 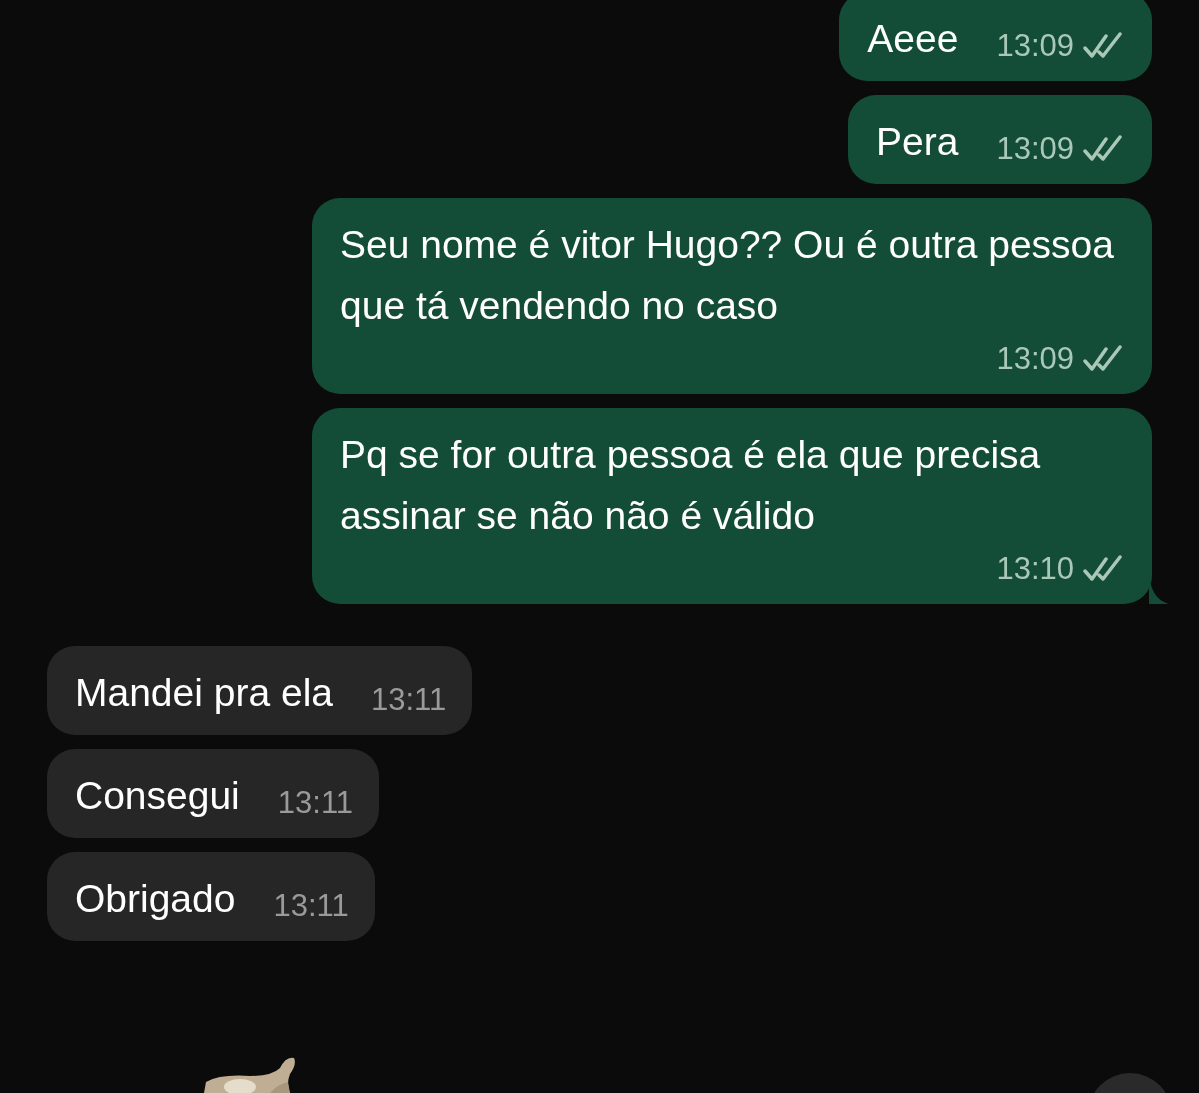 What do you see at coordinates (157, 796) in the screenshot?
I see `message-text: Consegui` at bounding box center [157, 796].